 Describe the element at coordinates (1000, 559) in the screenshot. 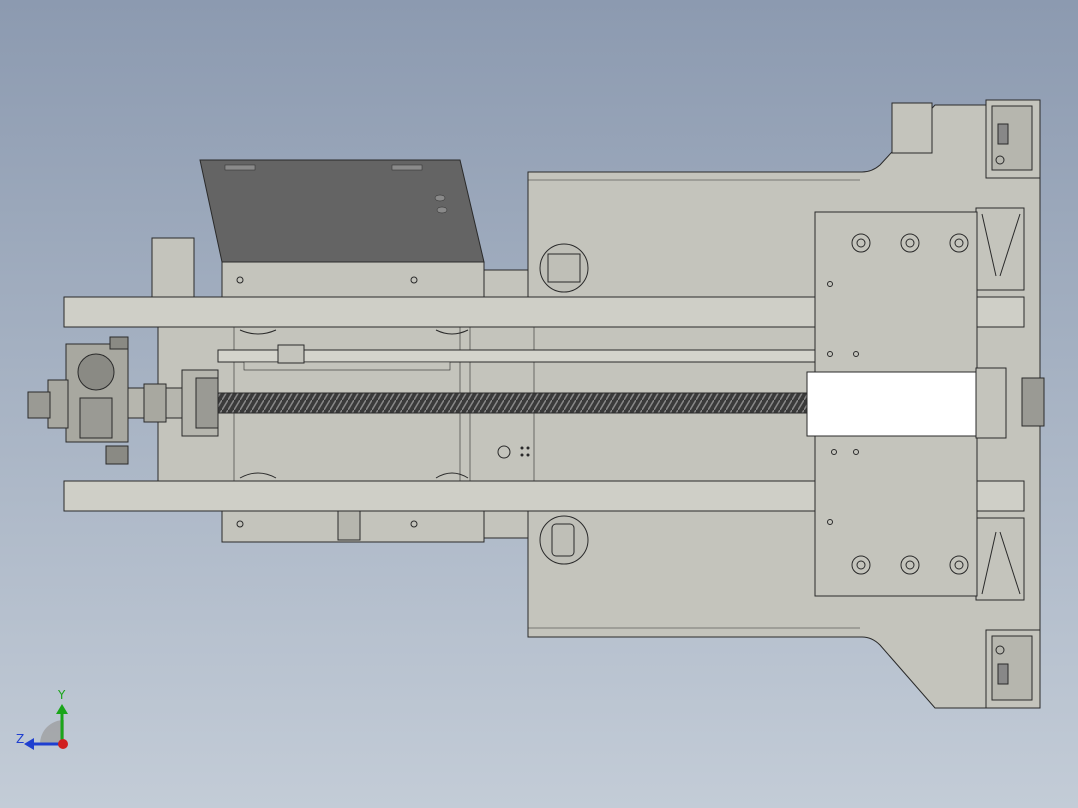

I see `side-bracket-bottom` at that location.